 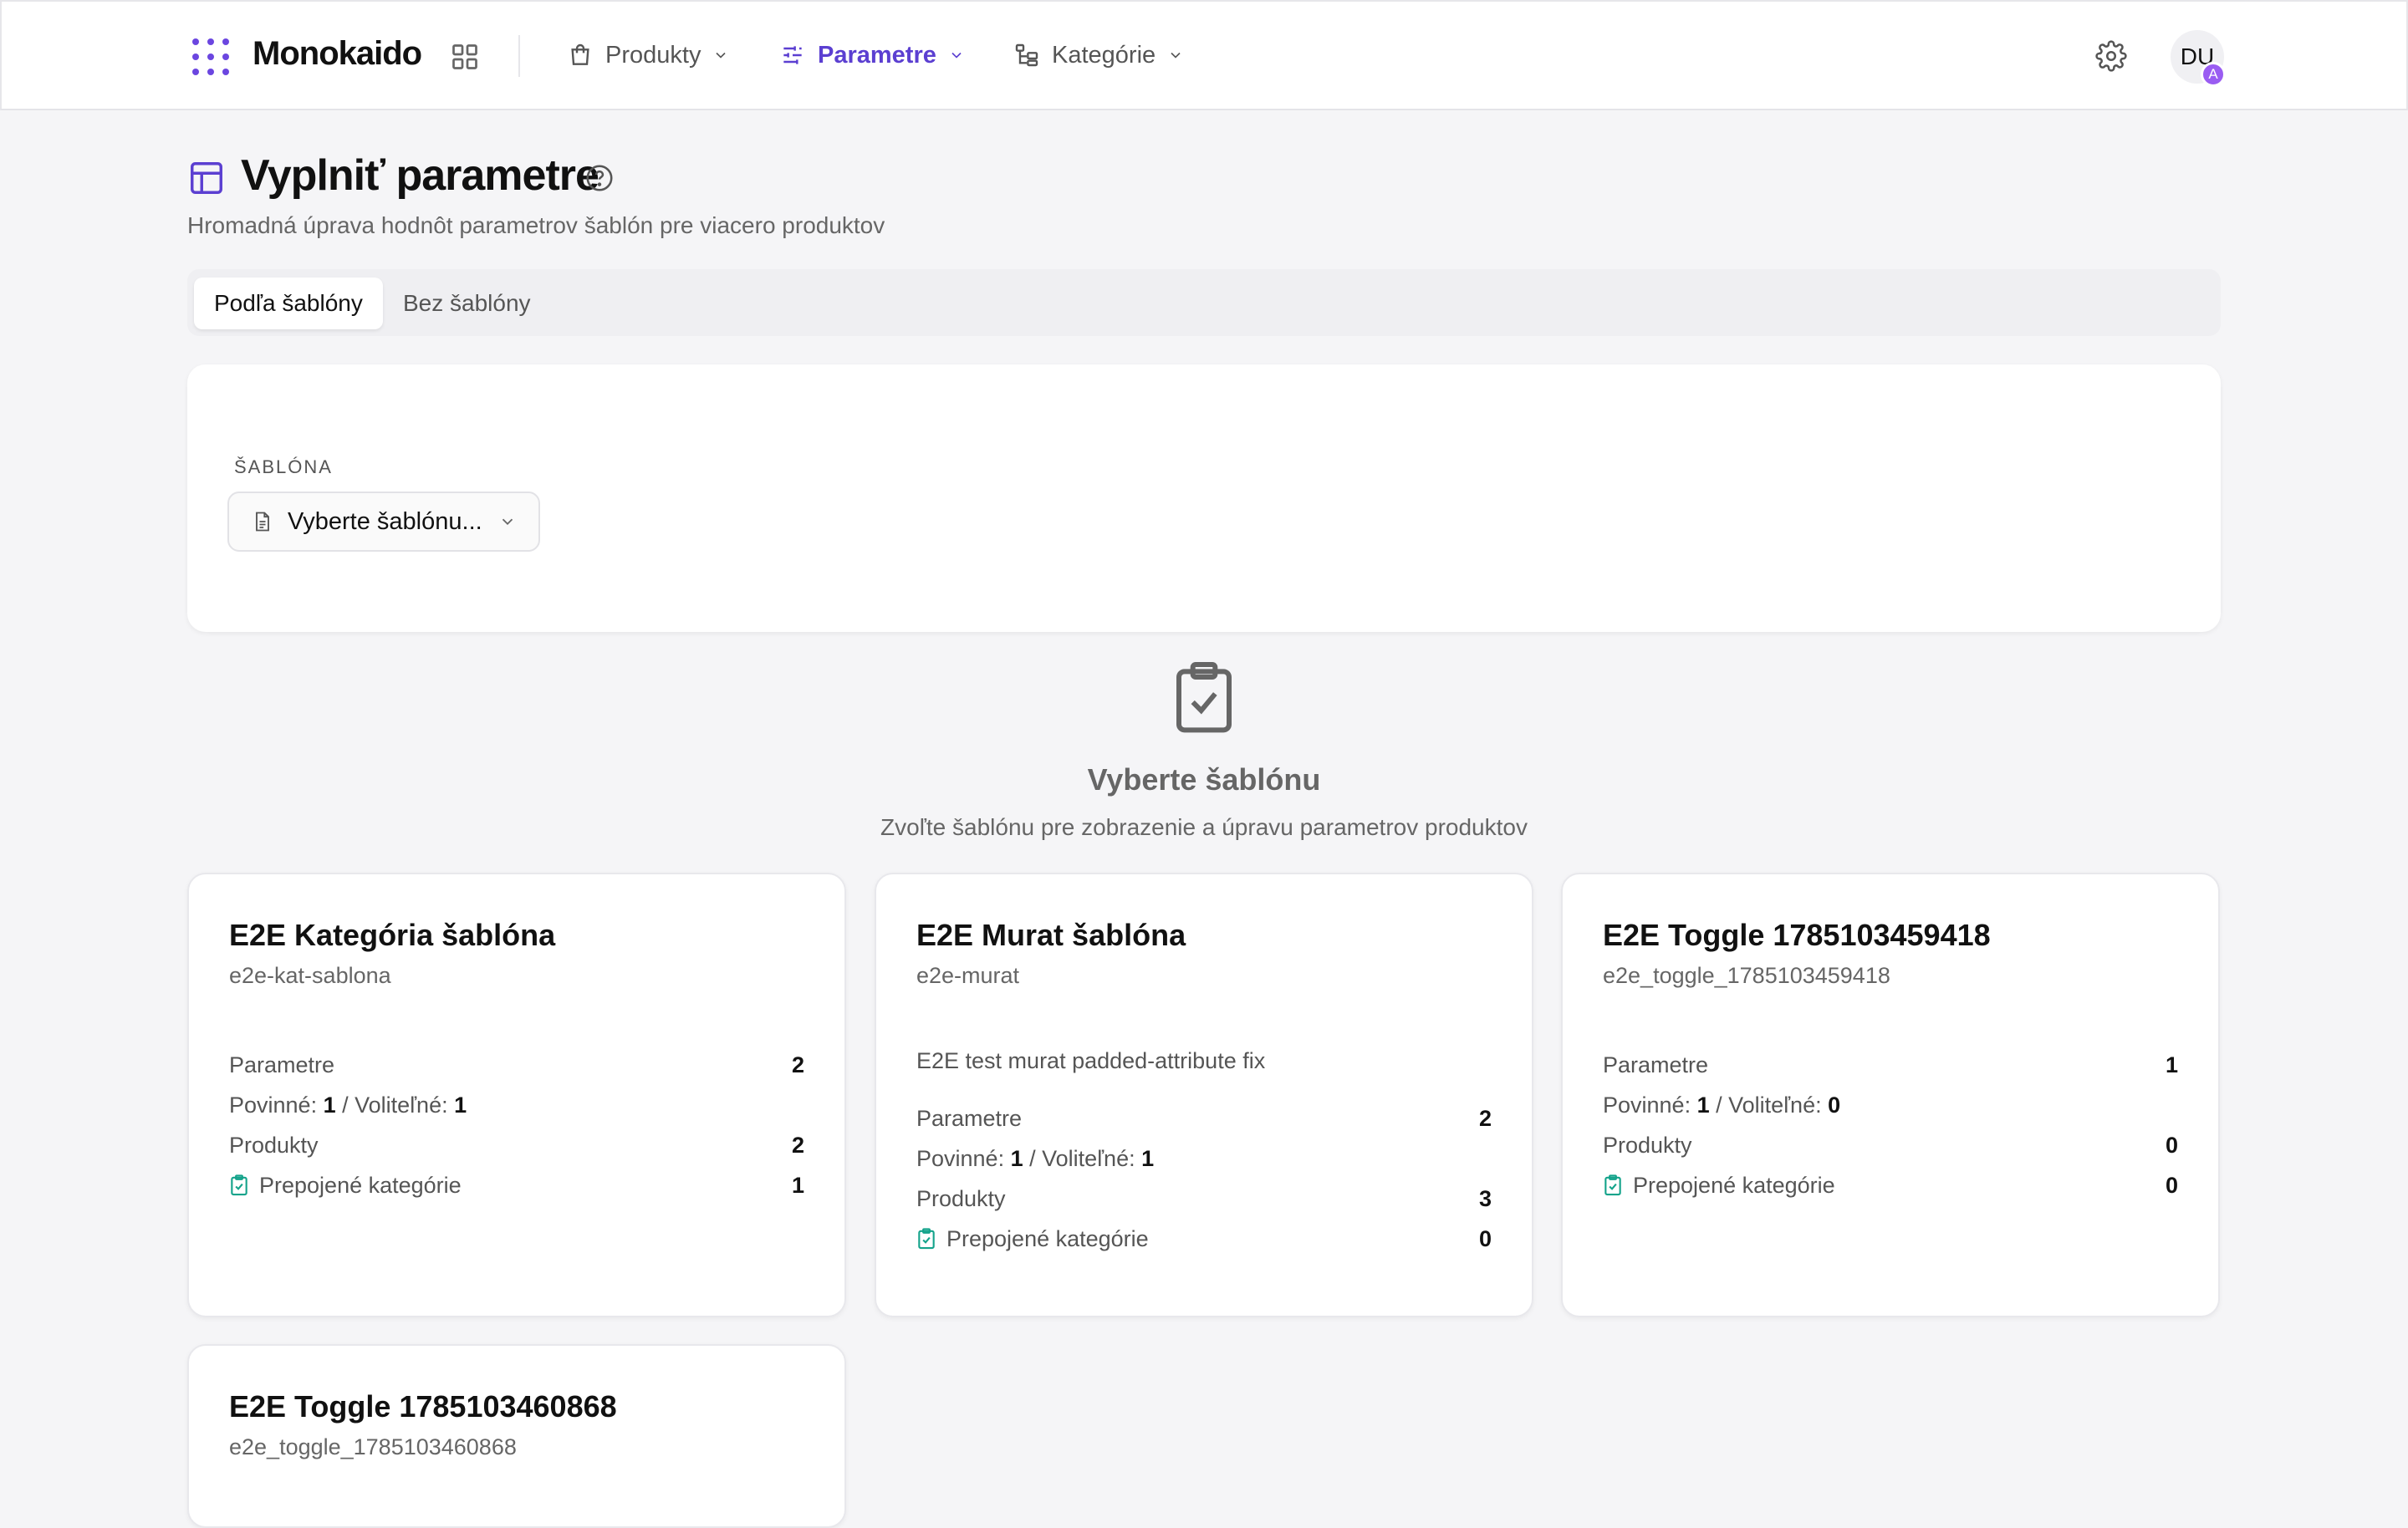 I want to click on help-circle-icon, so click(x=599, y=178).